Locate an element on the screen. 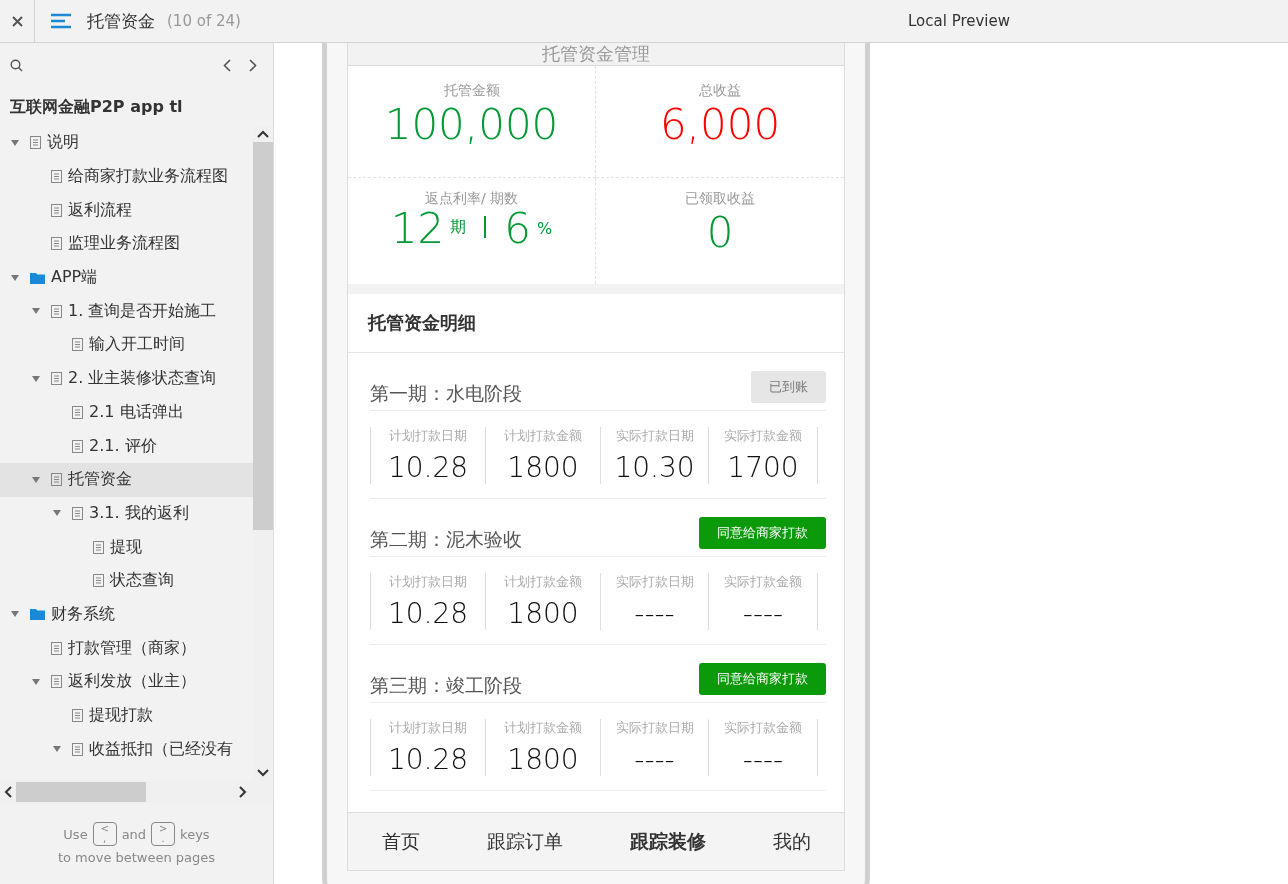 The image size is (1288, 884). tree-item: 给商家打款业务流程图 is located at coordinates (126, 176).